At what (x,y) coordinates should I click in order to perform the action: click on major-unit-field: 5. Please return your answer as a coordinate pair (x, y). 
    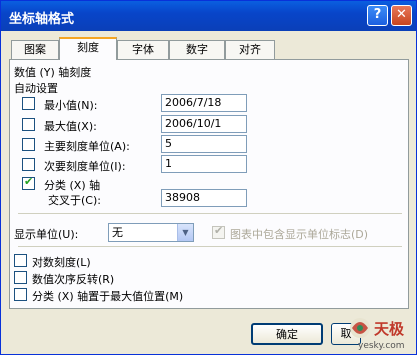
    Looking at the image, I should click on (204, 144).